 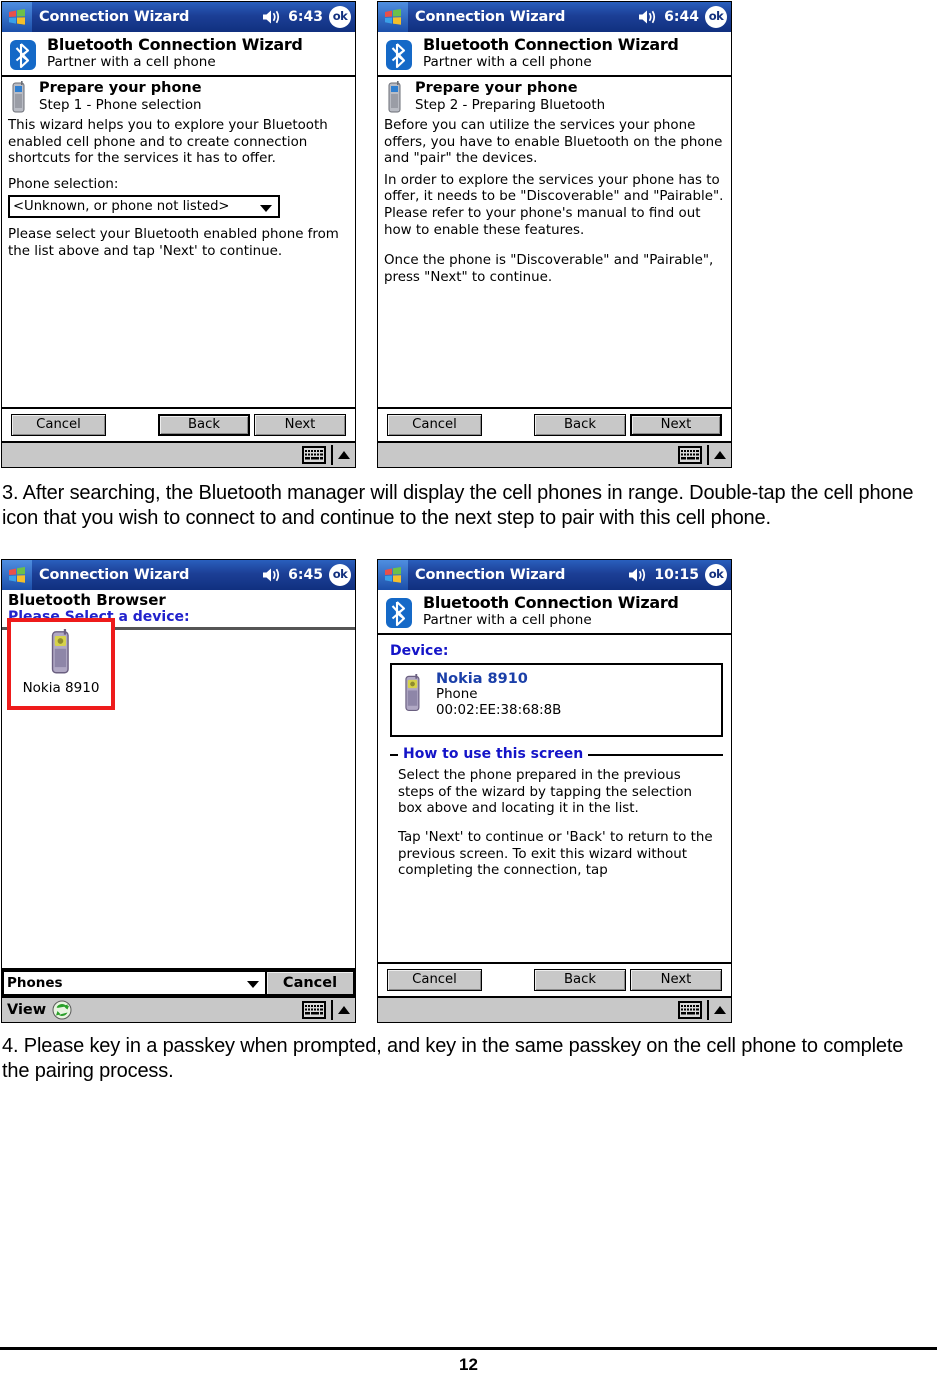 I want to click on clock: 6:44, so click(x=681, y=17).